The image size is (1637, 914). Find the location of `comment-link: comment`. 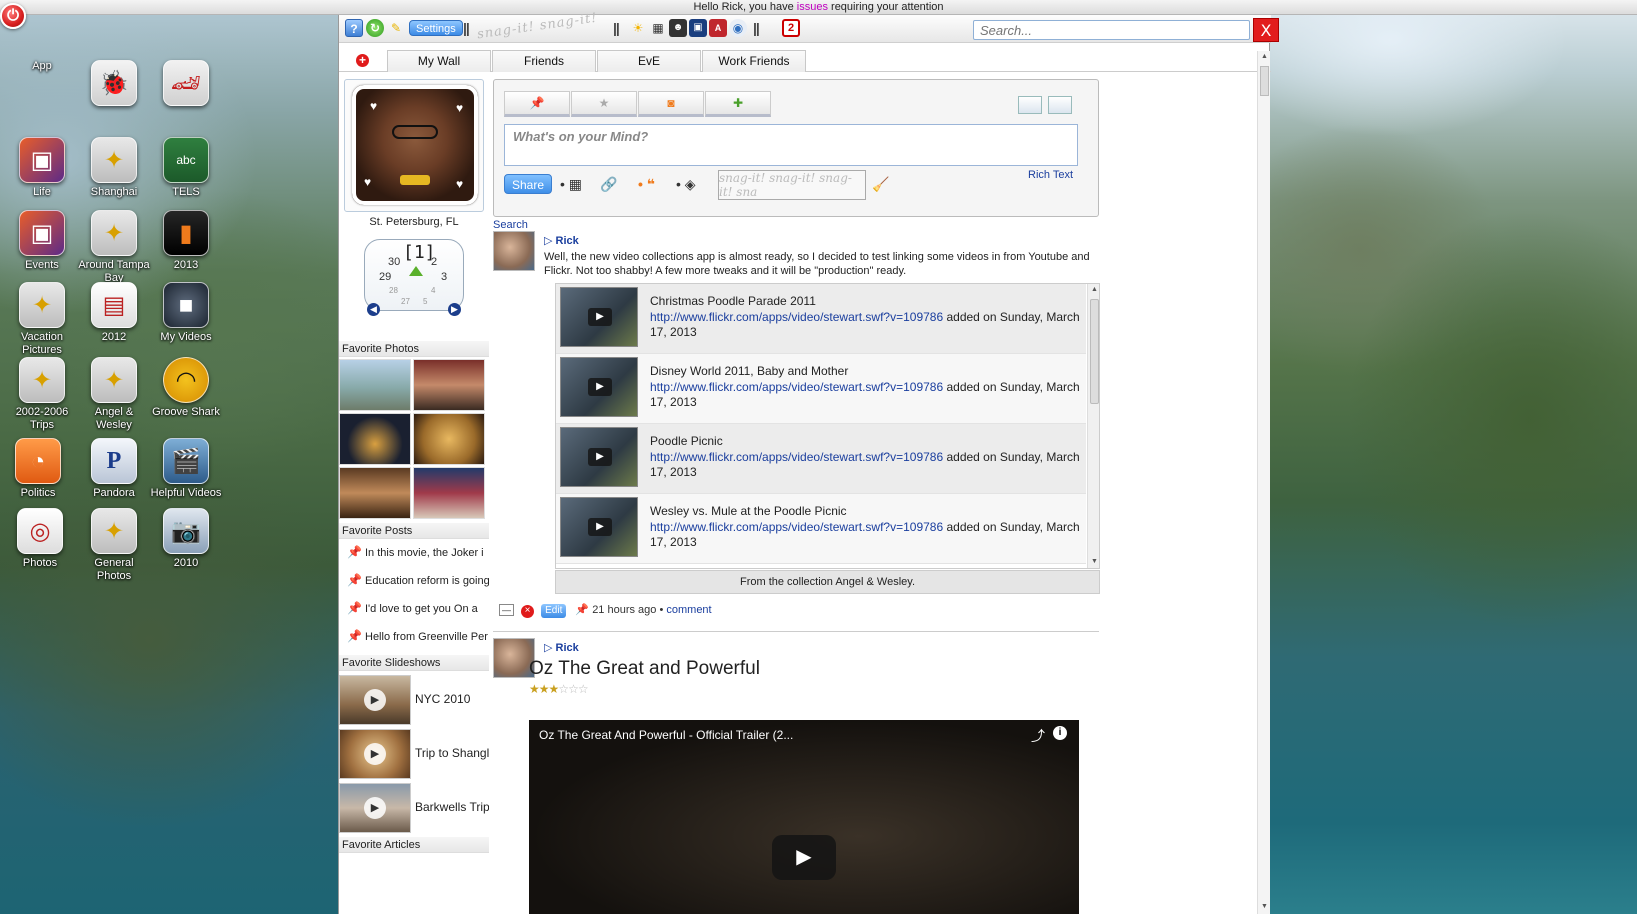

comment-link: comment is located at coordinates (688, 610).